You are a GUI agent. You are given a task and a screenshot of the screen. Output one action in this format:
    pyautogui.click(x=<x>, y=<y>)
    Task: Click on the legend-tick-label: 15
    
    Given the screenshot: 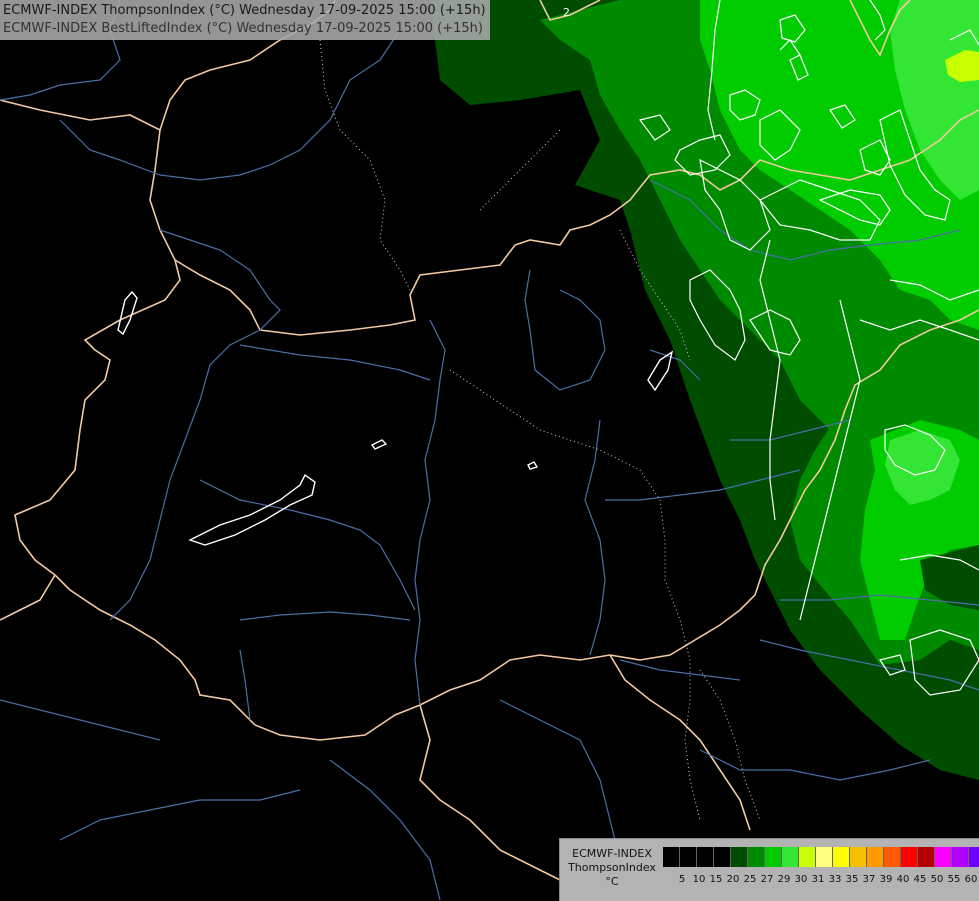 What is the action you would take?
    pyautogui.click(x=716, y=879)
    